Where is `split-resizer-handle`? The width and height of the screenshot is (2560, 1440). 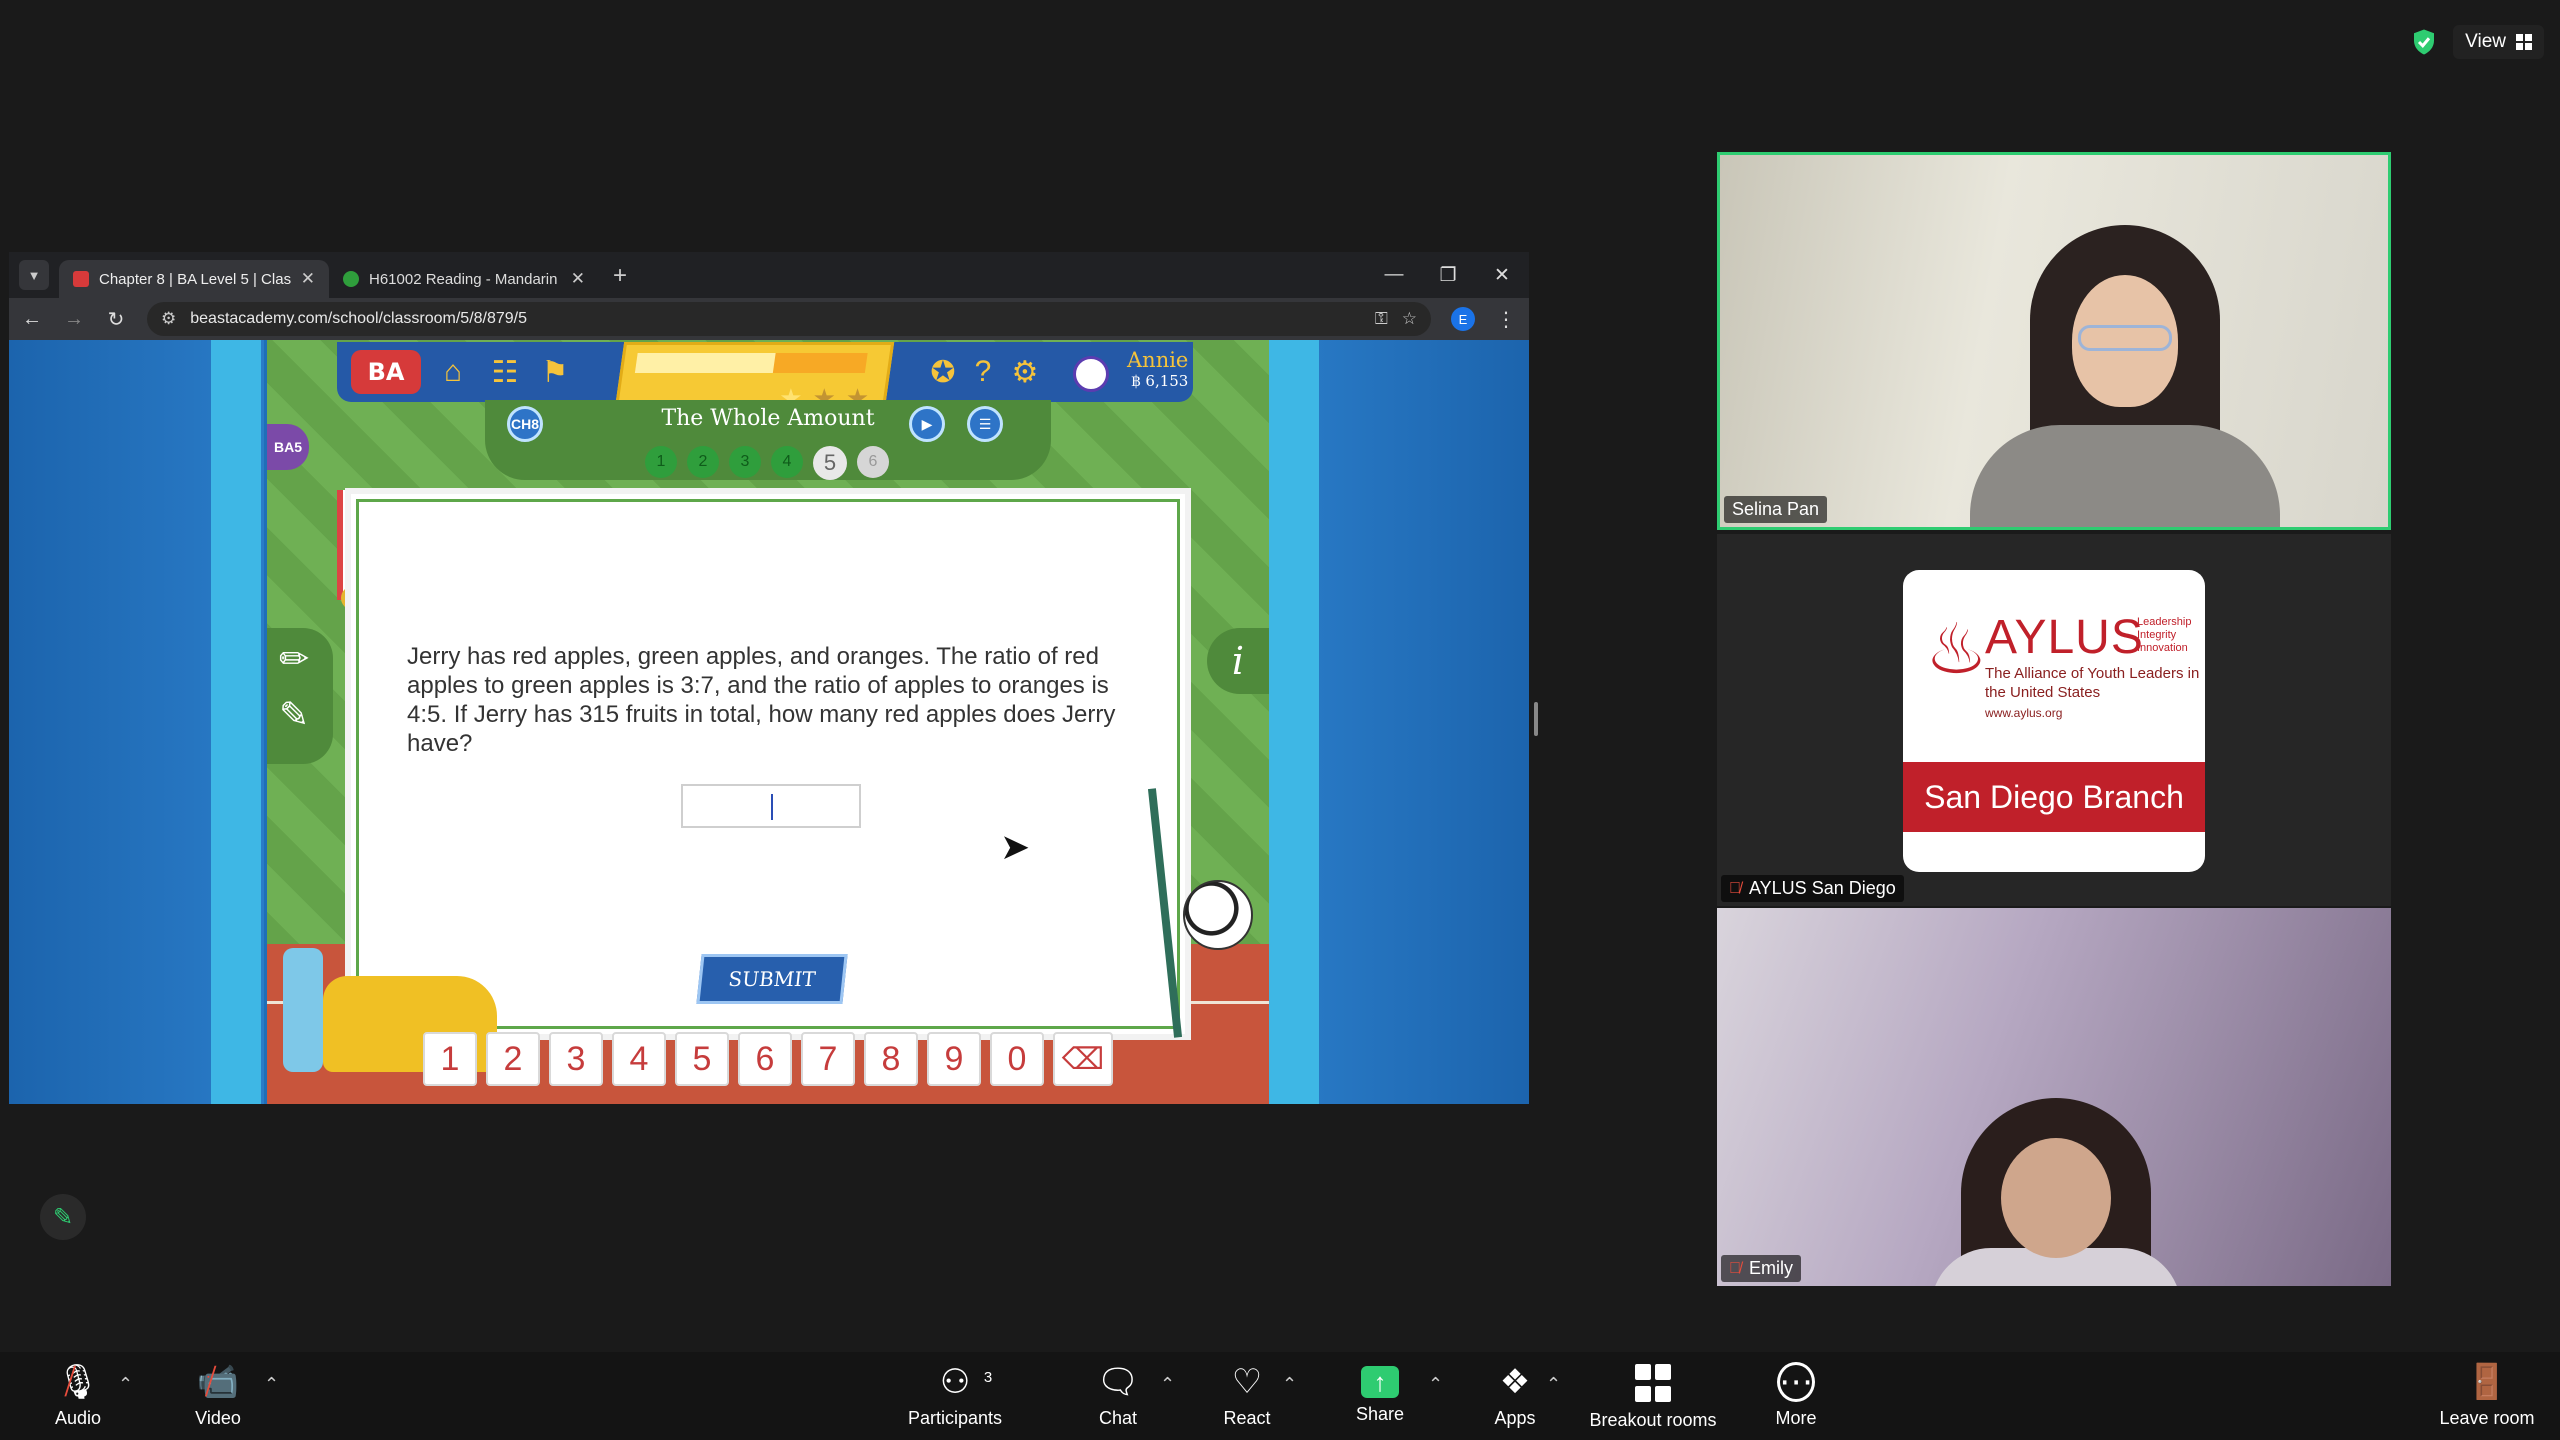
split-resizer-handle is located at coordinates (1536, 719).